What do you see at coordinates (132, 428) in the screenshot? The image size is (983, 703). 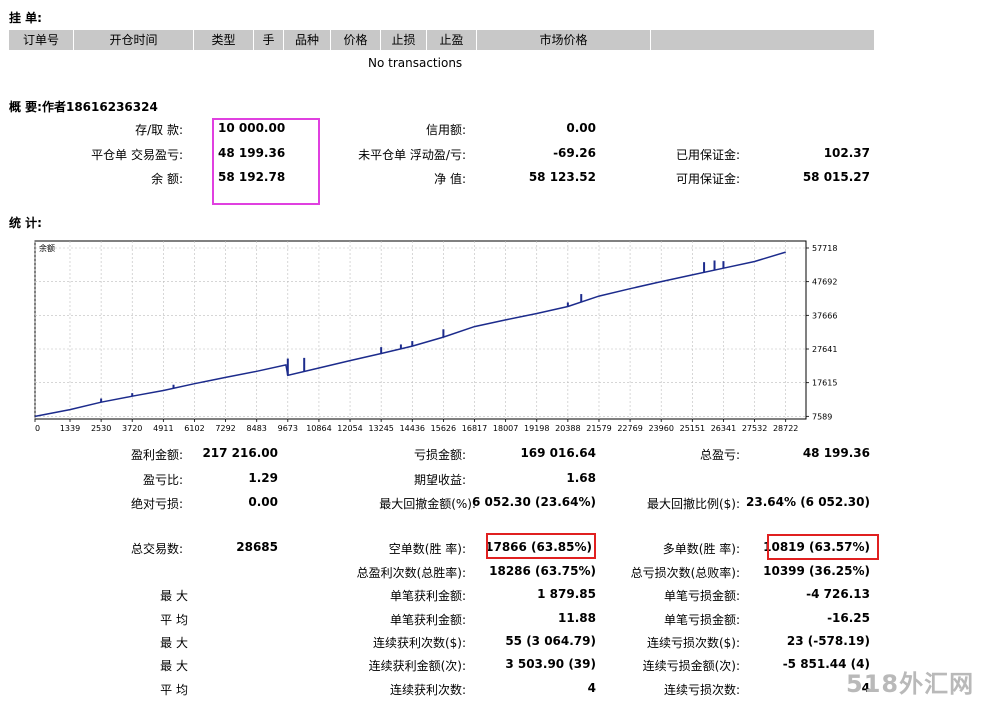 I see `x-tick-label-3: 3720` at bounding box center [132, 428].